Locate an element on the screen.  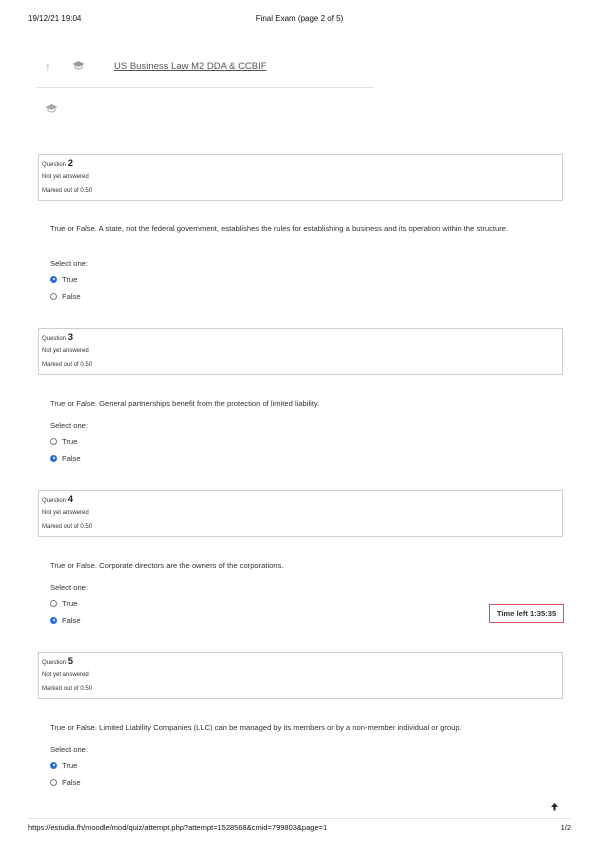
back-to-top-icon is located at coordinates (554, 809).